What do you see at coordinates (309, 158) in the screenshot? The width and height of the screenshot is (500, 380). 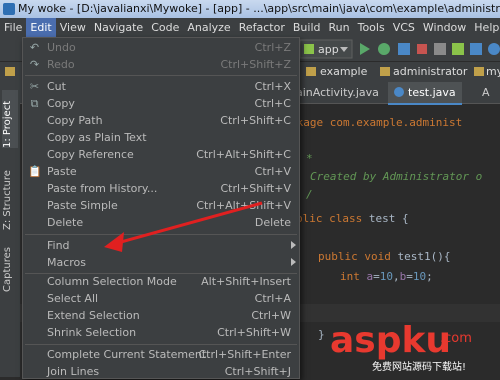 I see `code-line: *` at bounding box center [309, 158].